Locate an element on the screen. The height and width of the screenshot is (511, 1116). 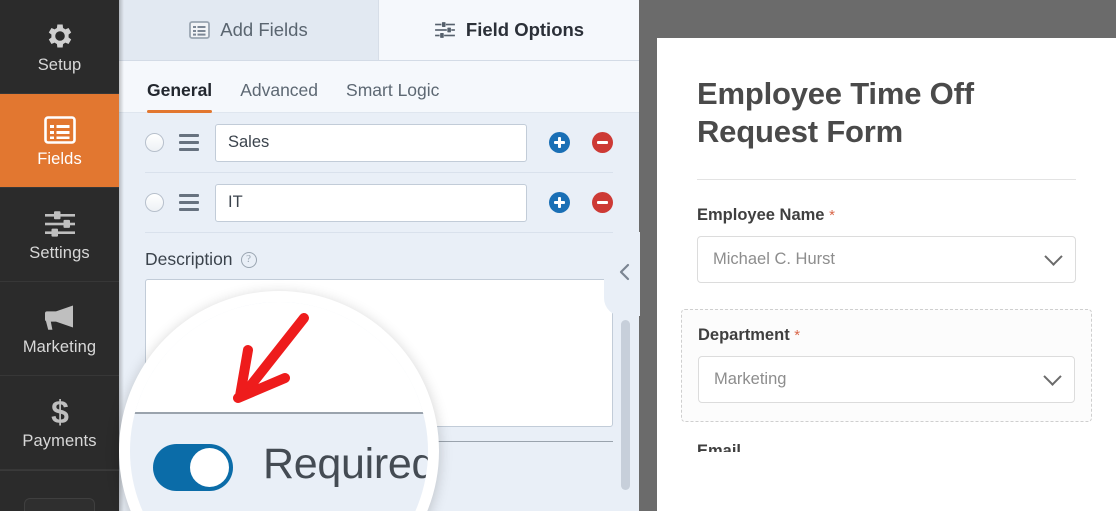
subtab-smart-logic: Smart Logic is located at coordinates (392, 96).